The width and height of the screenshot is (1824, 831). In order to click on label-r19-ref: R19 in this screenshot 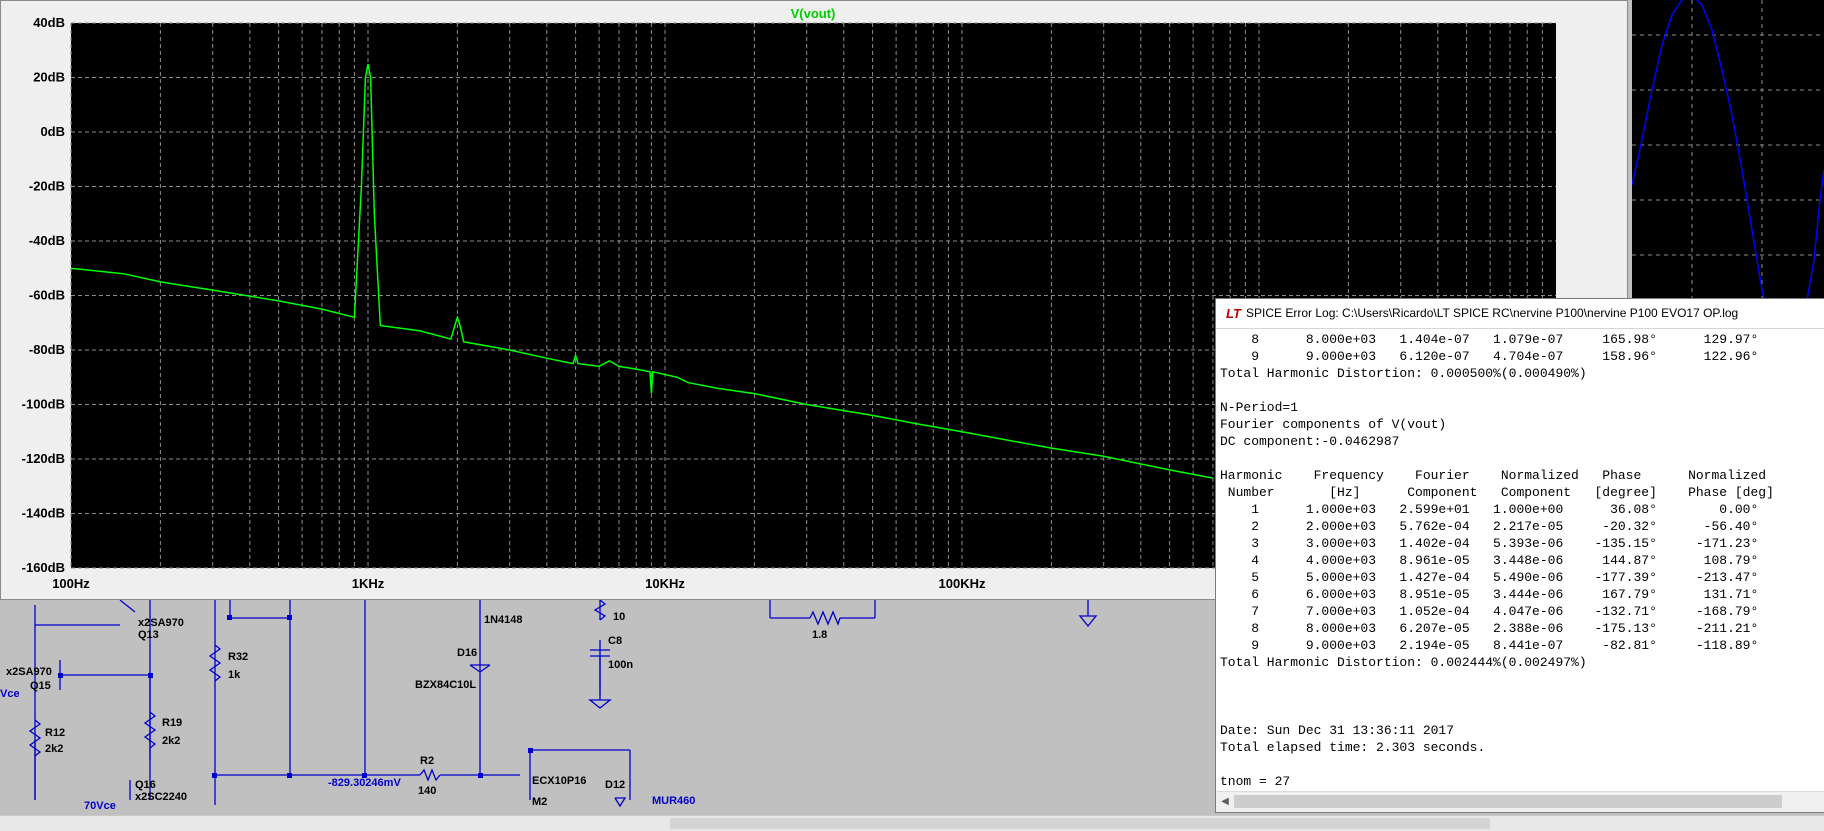, I will do `click(172, 723)`.